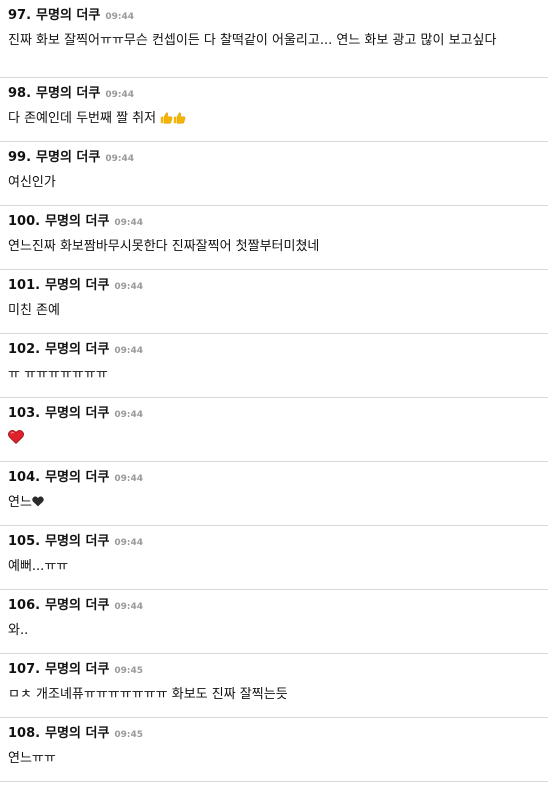 This screenshot has width=548, height=789. What do you see at coordinates (274, 174) in the screenshot?
I see `comment-item: 99. 무명의 더쿠 09:44 여신인가` at bounding box center [274, 174].